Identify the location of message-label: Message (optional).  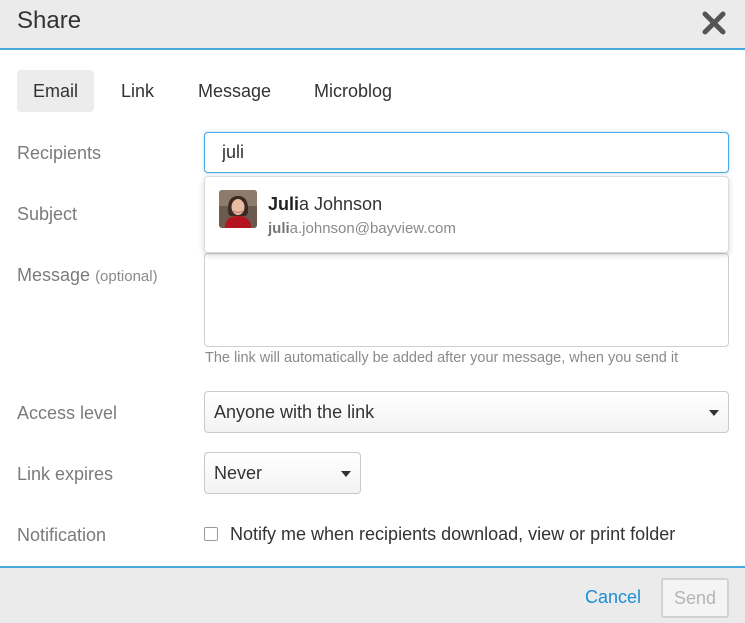
(87, 275).